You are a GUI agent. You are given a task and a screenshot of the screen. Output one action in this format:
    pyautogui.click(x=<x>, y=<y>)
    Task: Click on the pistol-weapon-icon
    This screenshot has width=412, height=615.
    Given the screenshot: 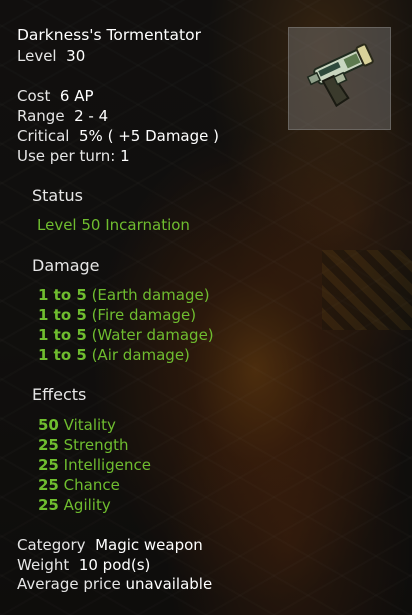 What is the action you would take?
    pyautogui.click(x=340, y=75)
    